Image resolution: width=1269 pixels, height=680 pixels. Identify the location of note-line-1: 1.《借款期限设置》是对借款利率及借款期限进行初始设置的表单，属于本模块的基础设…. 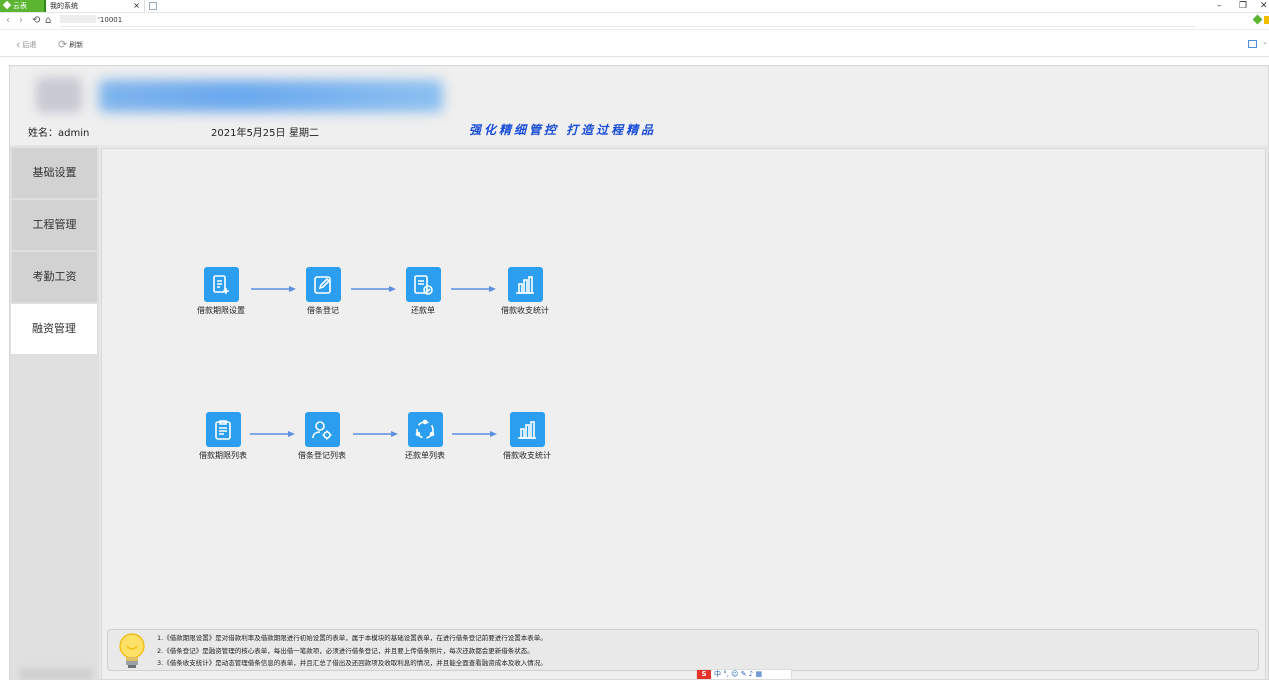
(352, 638).